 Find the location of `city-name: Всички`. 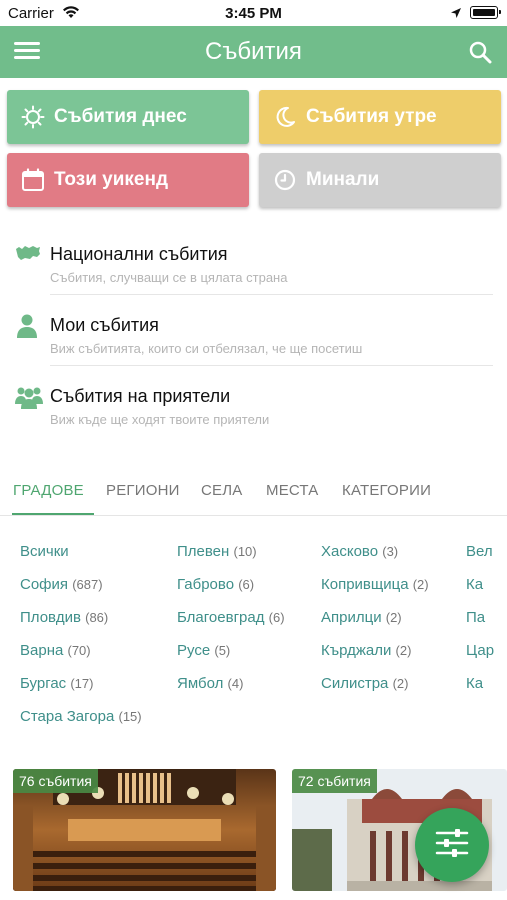

city-name: Всички is located at coordinates (44, 551).